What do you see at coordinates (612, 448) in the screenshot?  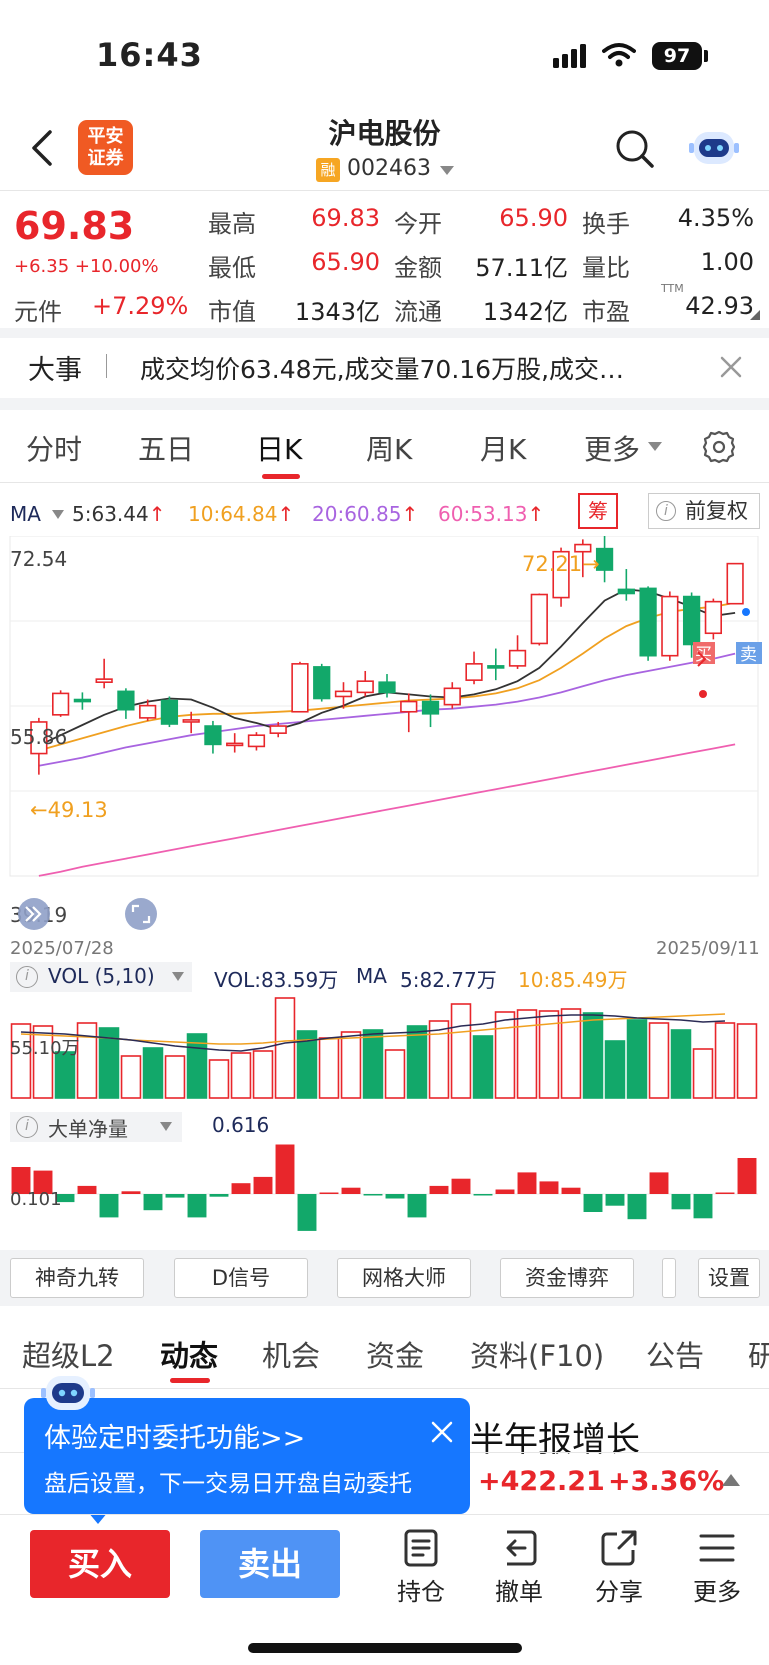 I see `tab-more: 更多` at bounding box center [612, 448].